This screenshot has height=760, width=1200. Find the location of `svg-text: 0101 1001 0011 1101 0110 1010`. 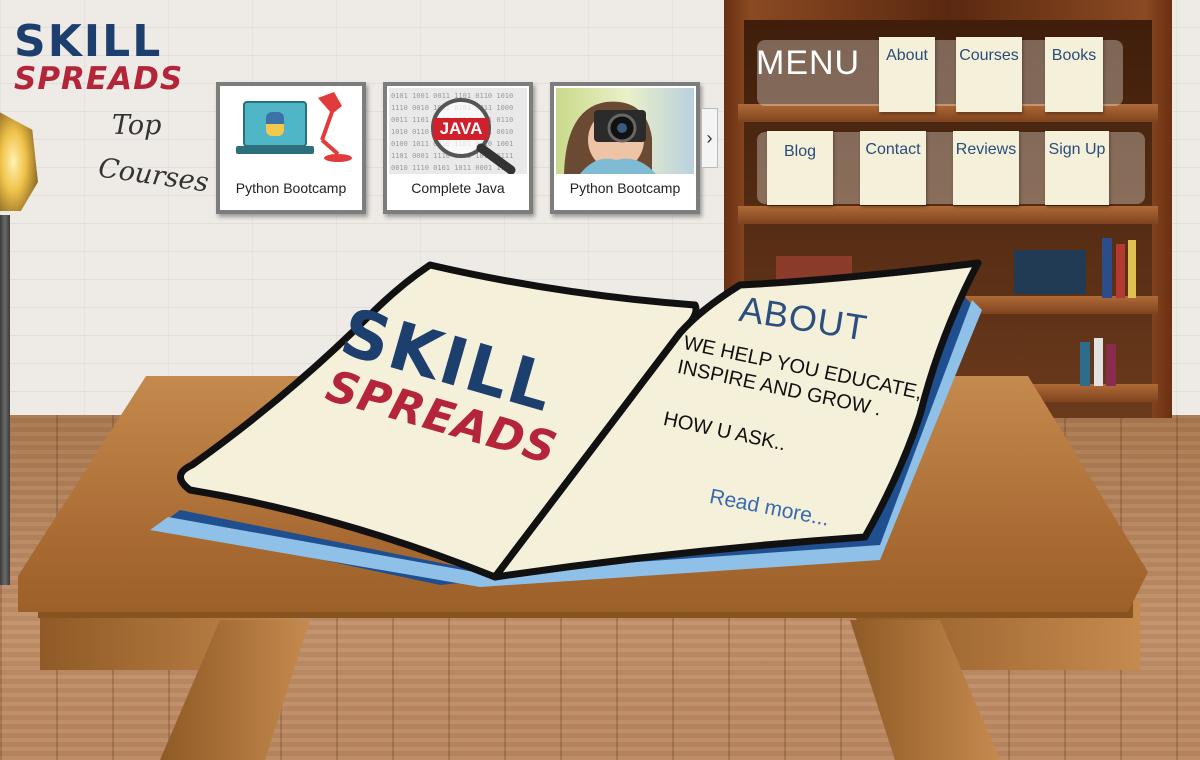

svg-text: 0101 1001 0011 1101 0110 1010 is located at coordinates (452, 96).